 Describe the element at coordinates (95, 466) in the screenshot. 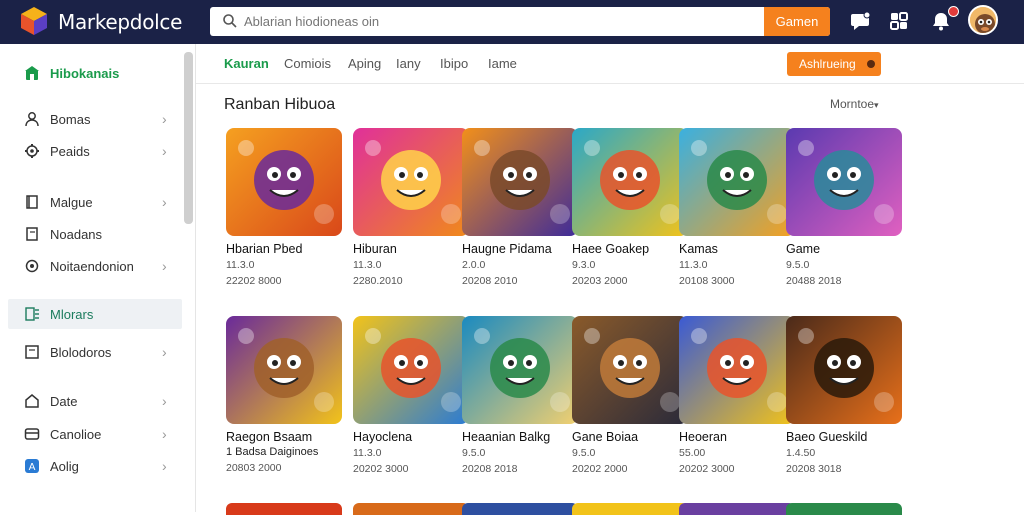

I see `sidebar-item-10: A Aolig ›` at that location.